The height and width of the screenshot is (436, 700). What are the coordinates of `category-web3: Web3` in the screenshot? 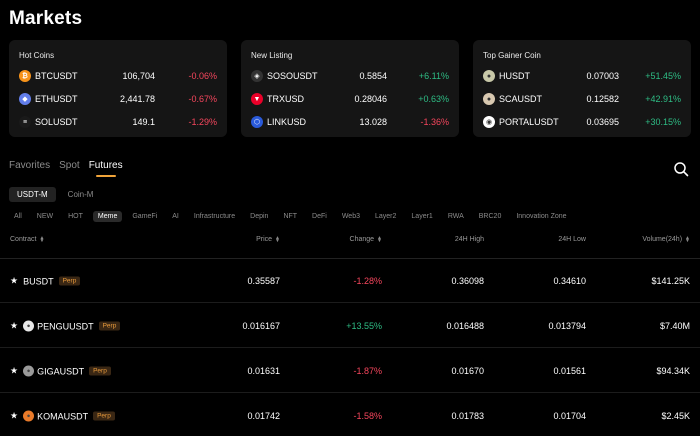 It's located at (351, 216).